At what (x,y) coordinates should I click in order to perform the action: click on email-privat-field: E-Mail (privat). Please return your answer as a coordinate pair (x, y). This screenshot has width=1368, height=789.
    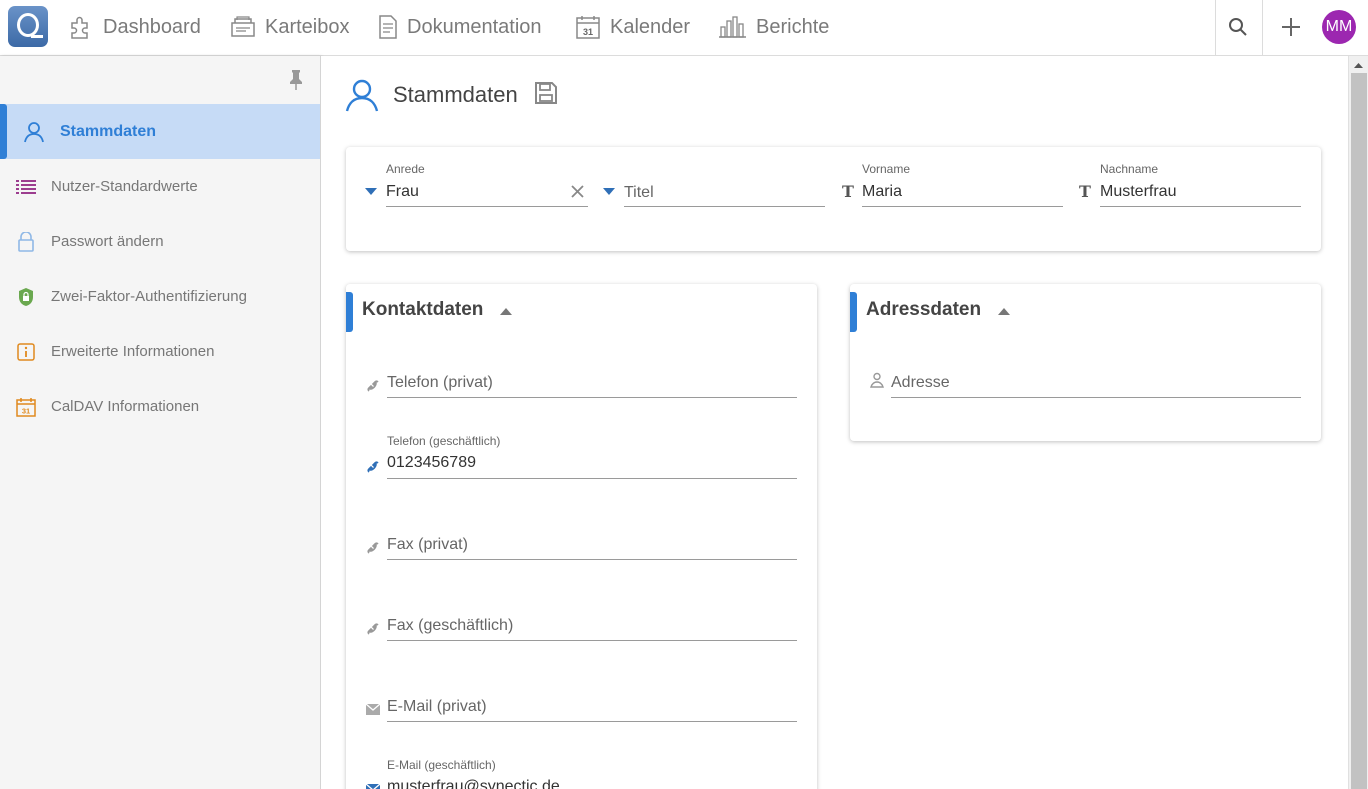
    Looking at the image, I should click on (592, 701).